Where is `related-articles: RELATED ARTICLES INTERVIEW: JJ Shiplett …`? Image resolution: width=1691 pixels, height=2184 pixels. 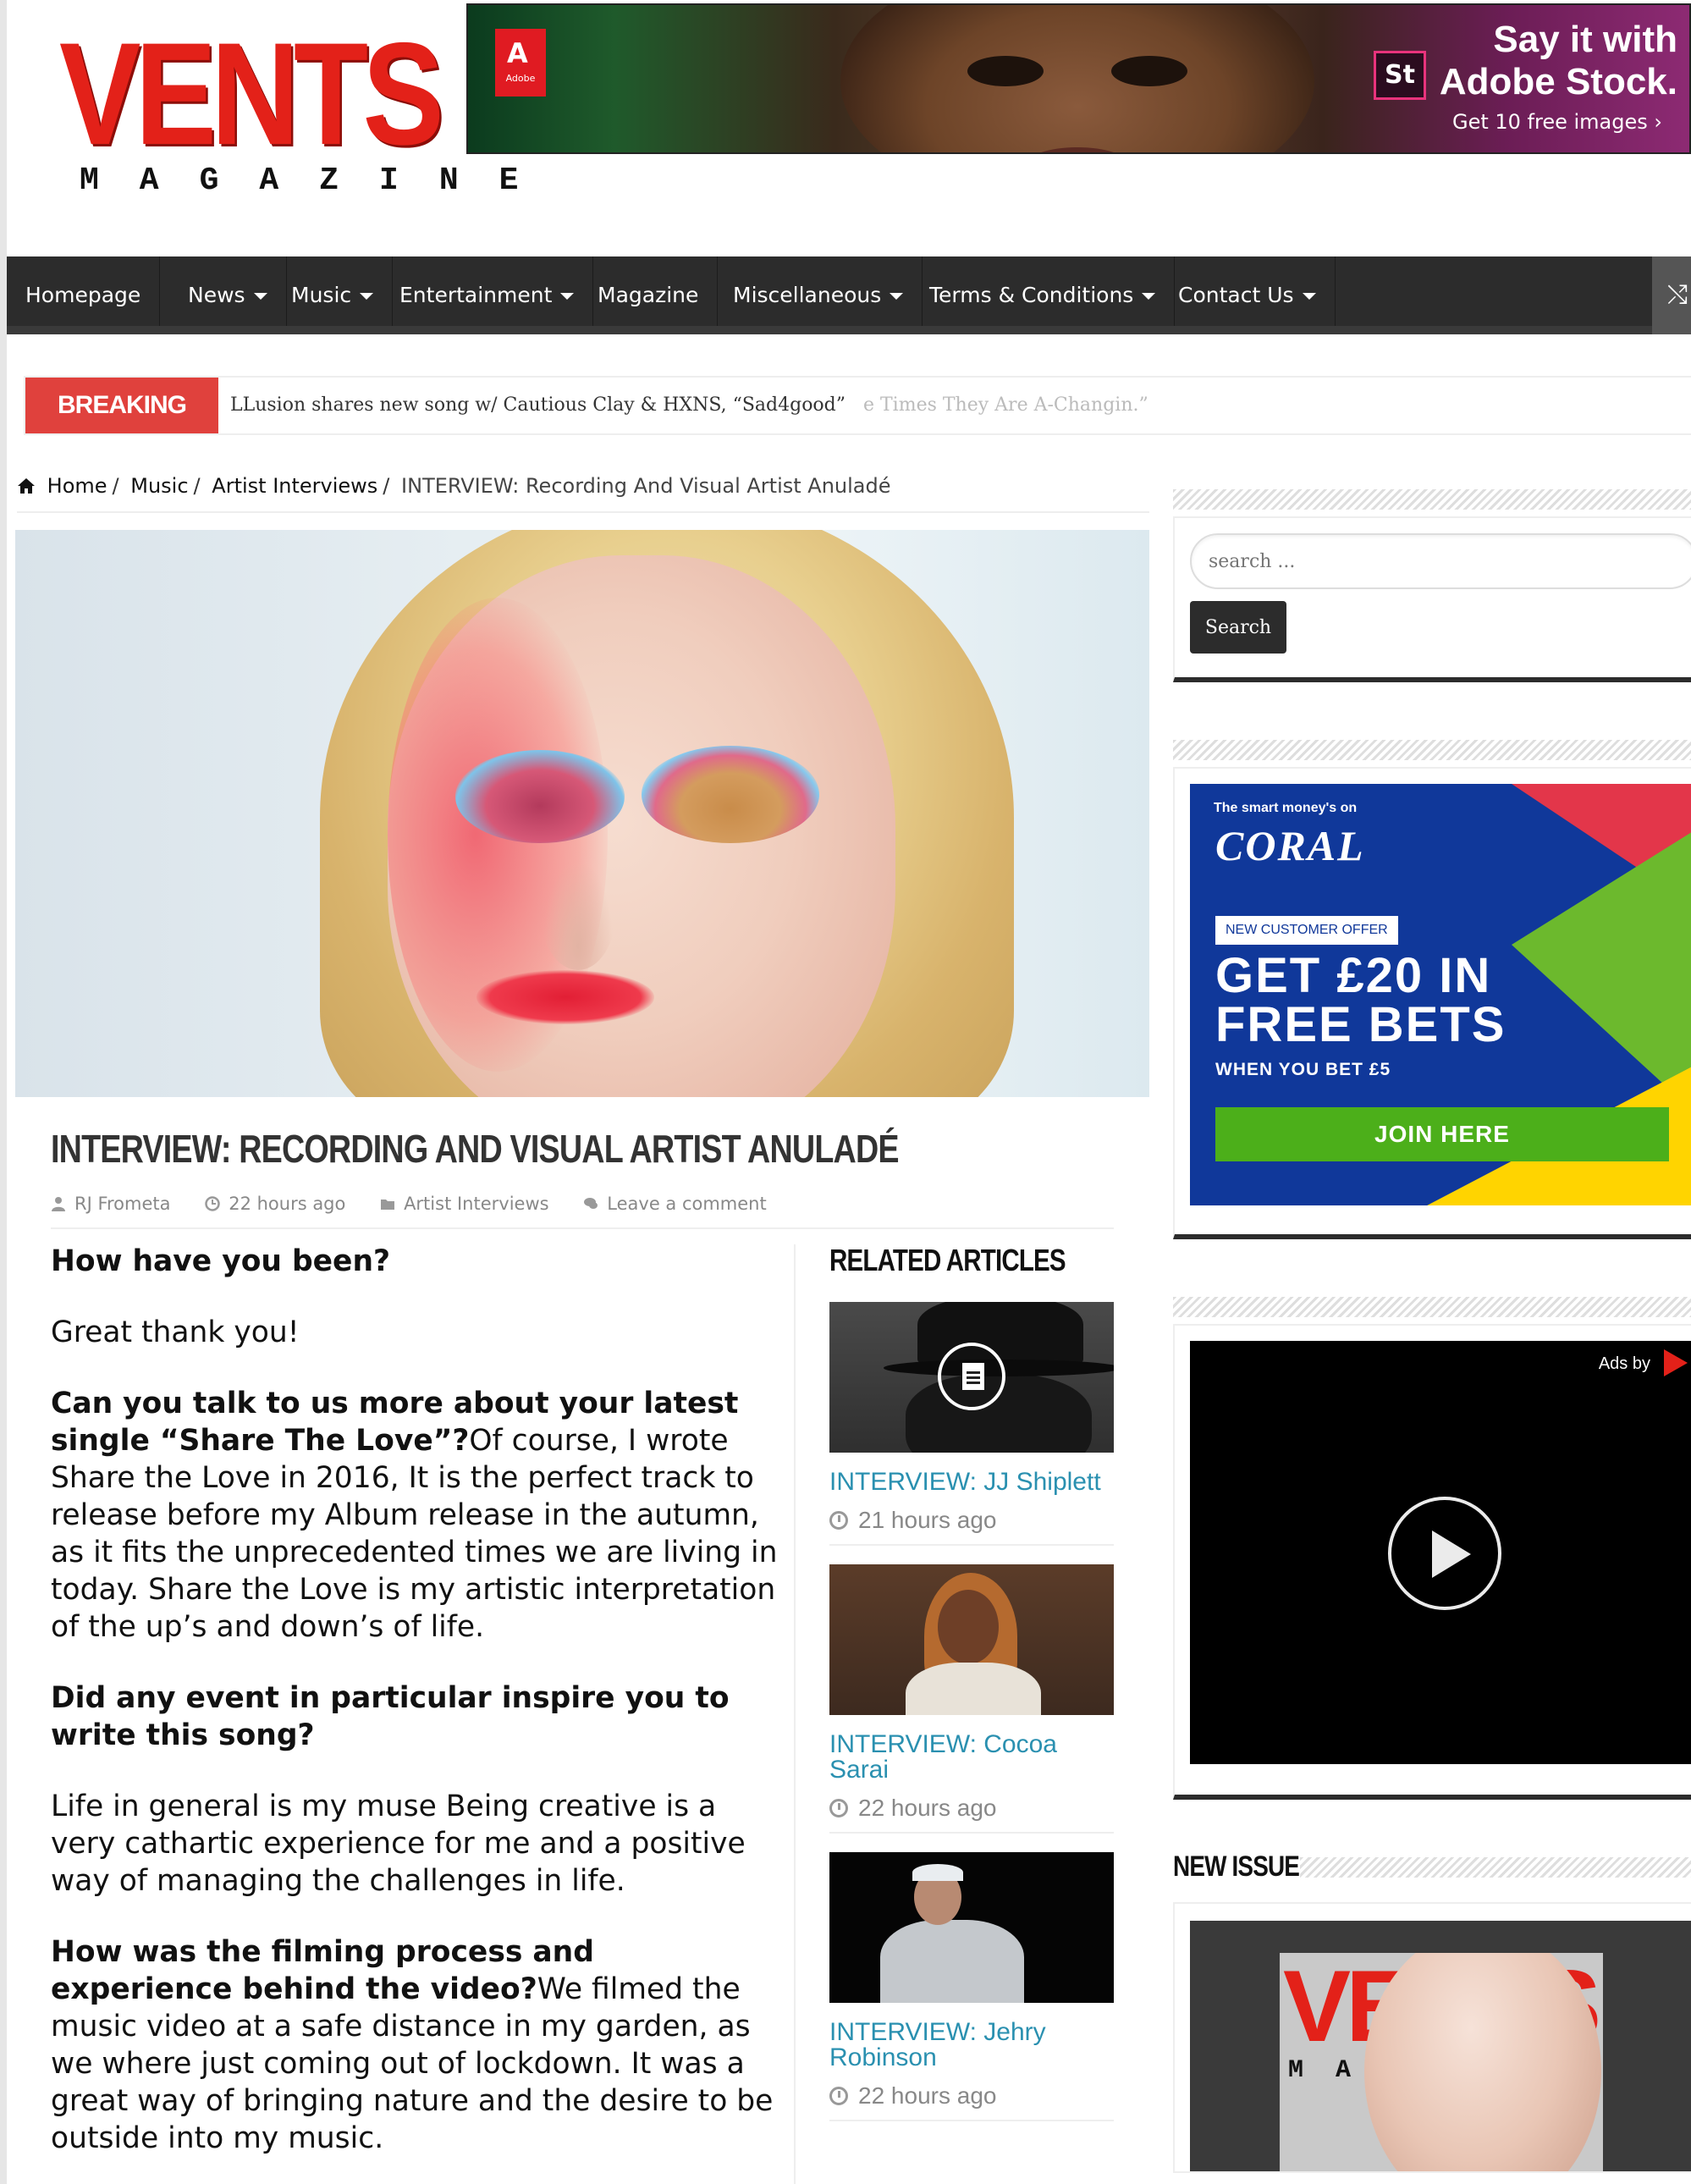
related-articles: RELATED ARTICLES INTERVIEW: JJ Shiplett … is located at coordinates (971, 1691).